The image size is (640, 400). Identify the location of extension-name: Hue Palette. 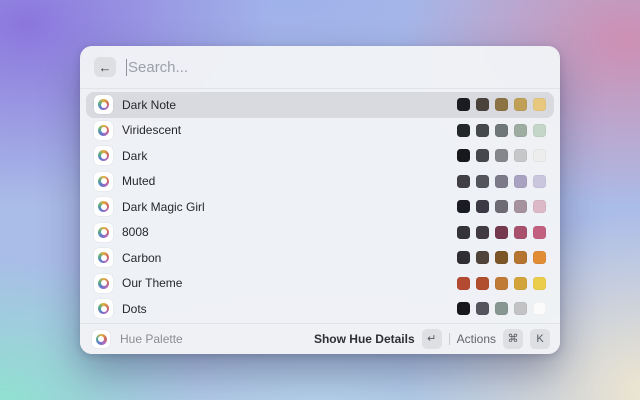
(151, 339).